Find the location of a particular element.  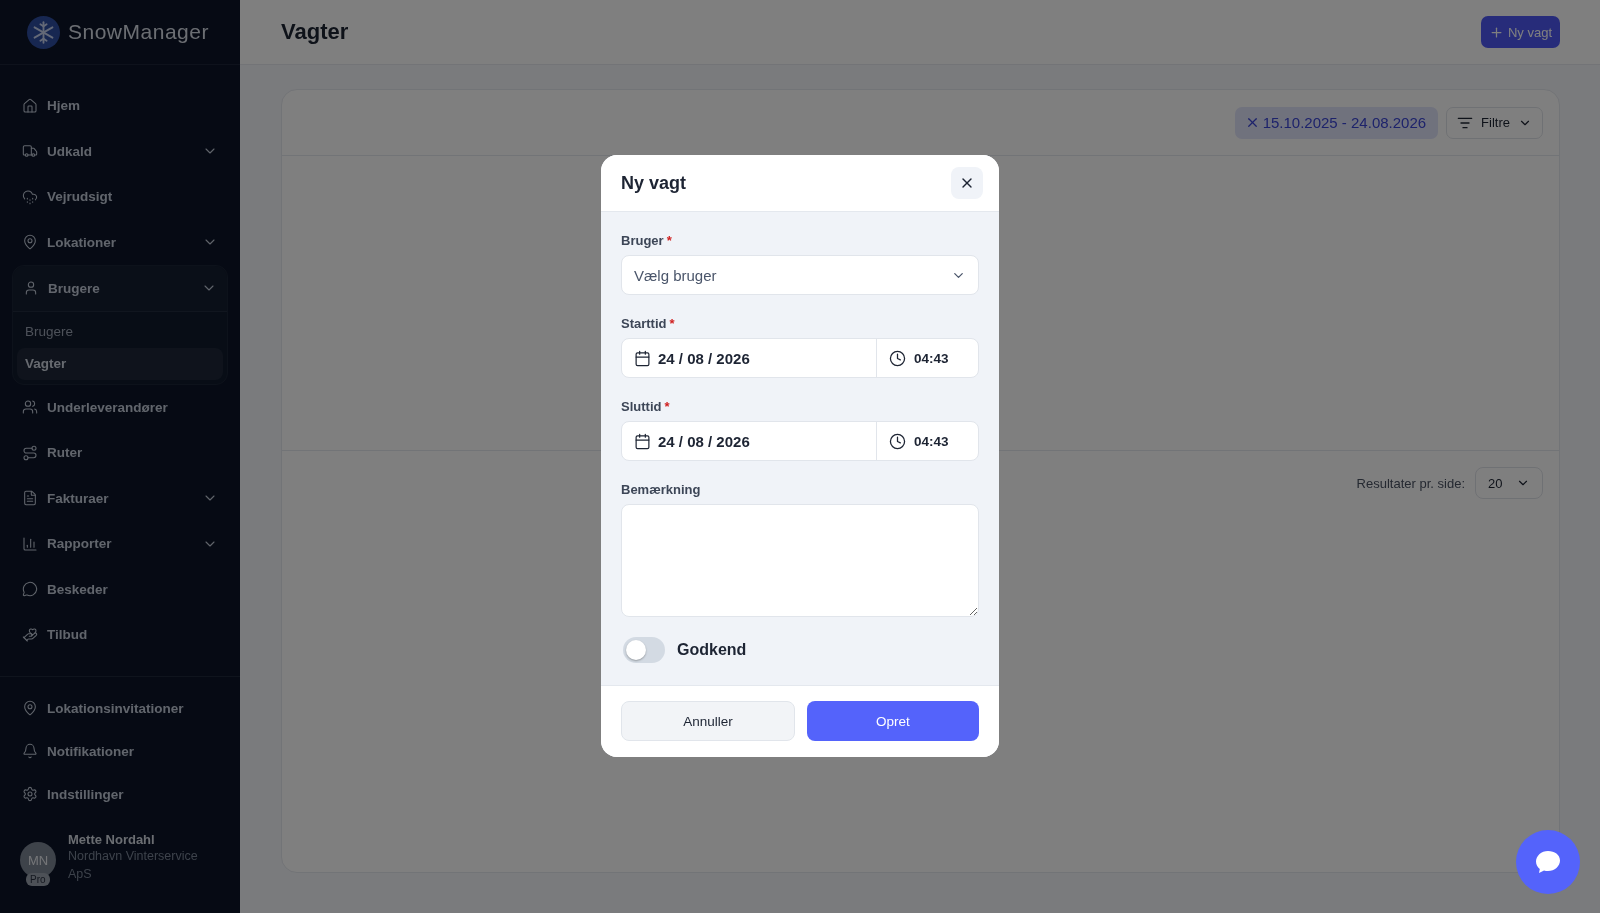

route-icon is located at coordinates (30, 452).